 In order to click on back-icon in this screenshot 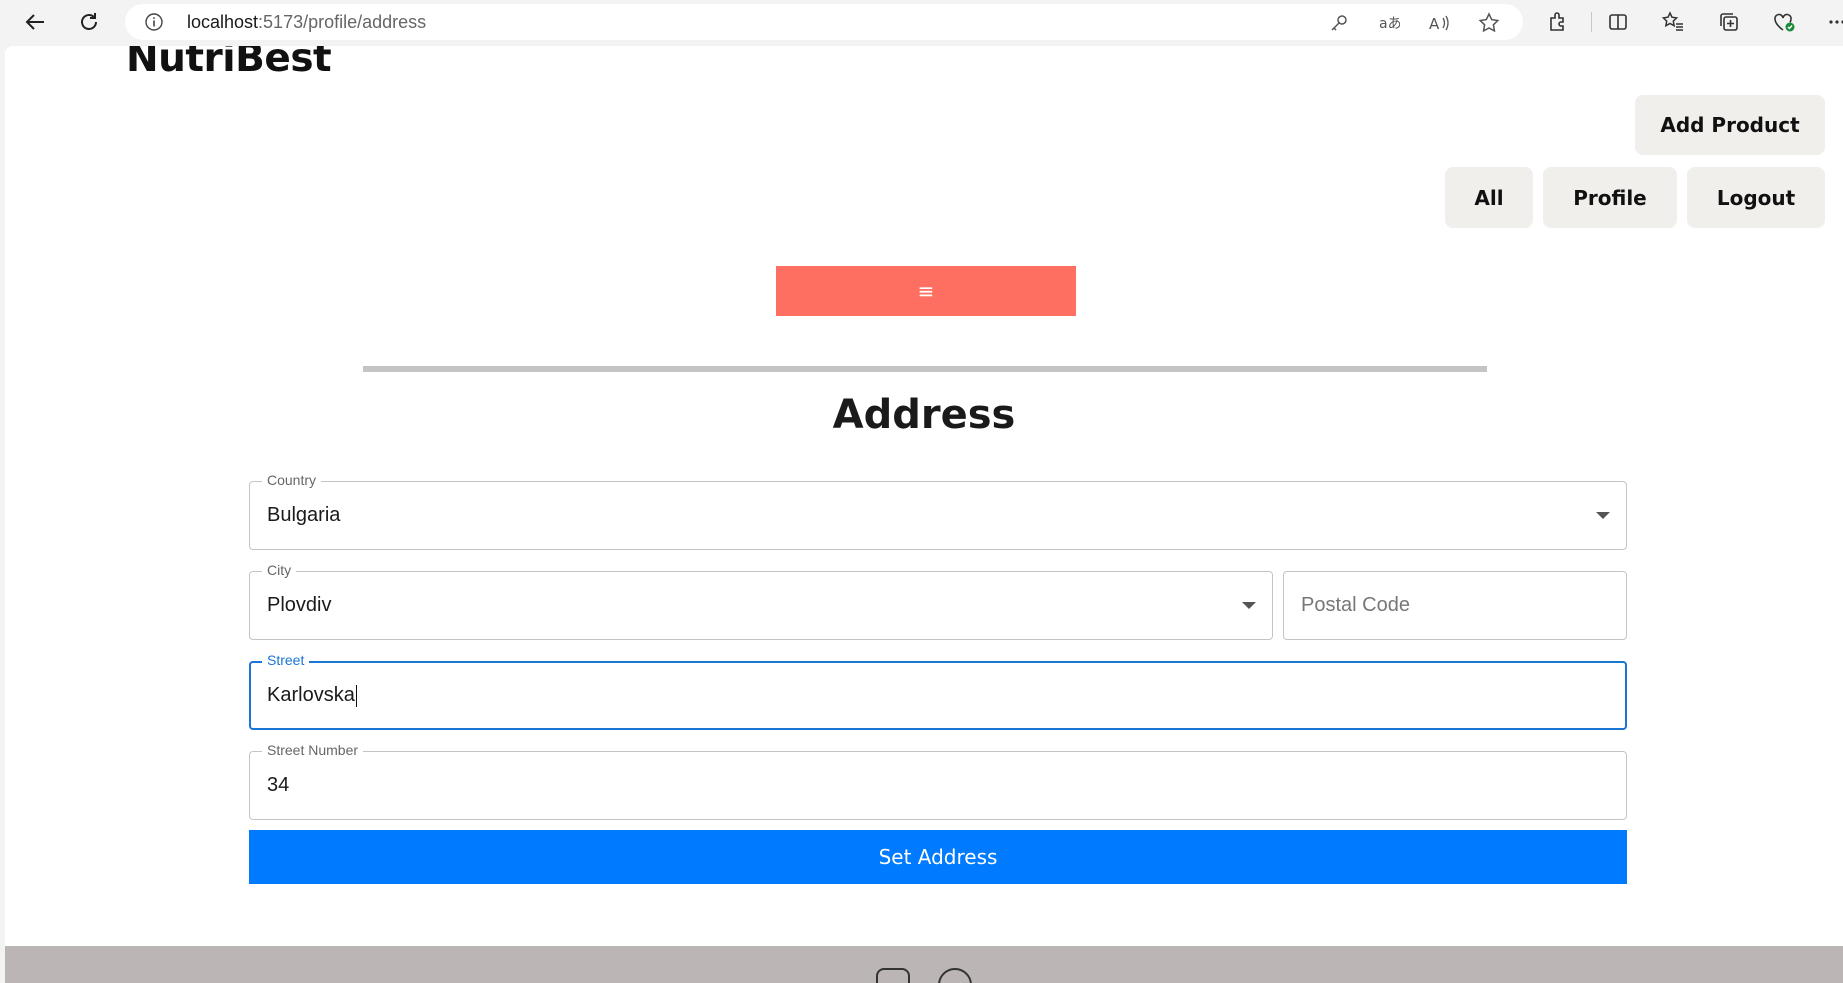, I will do `click(35, 22)`.